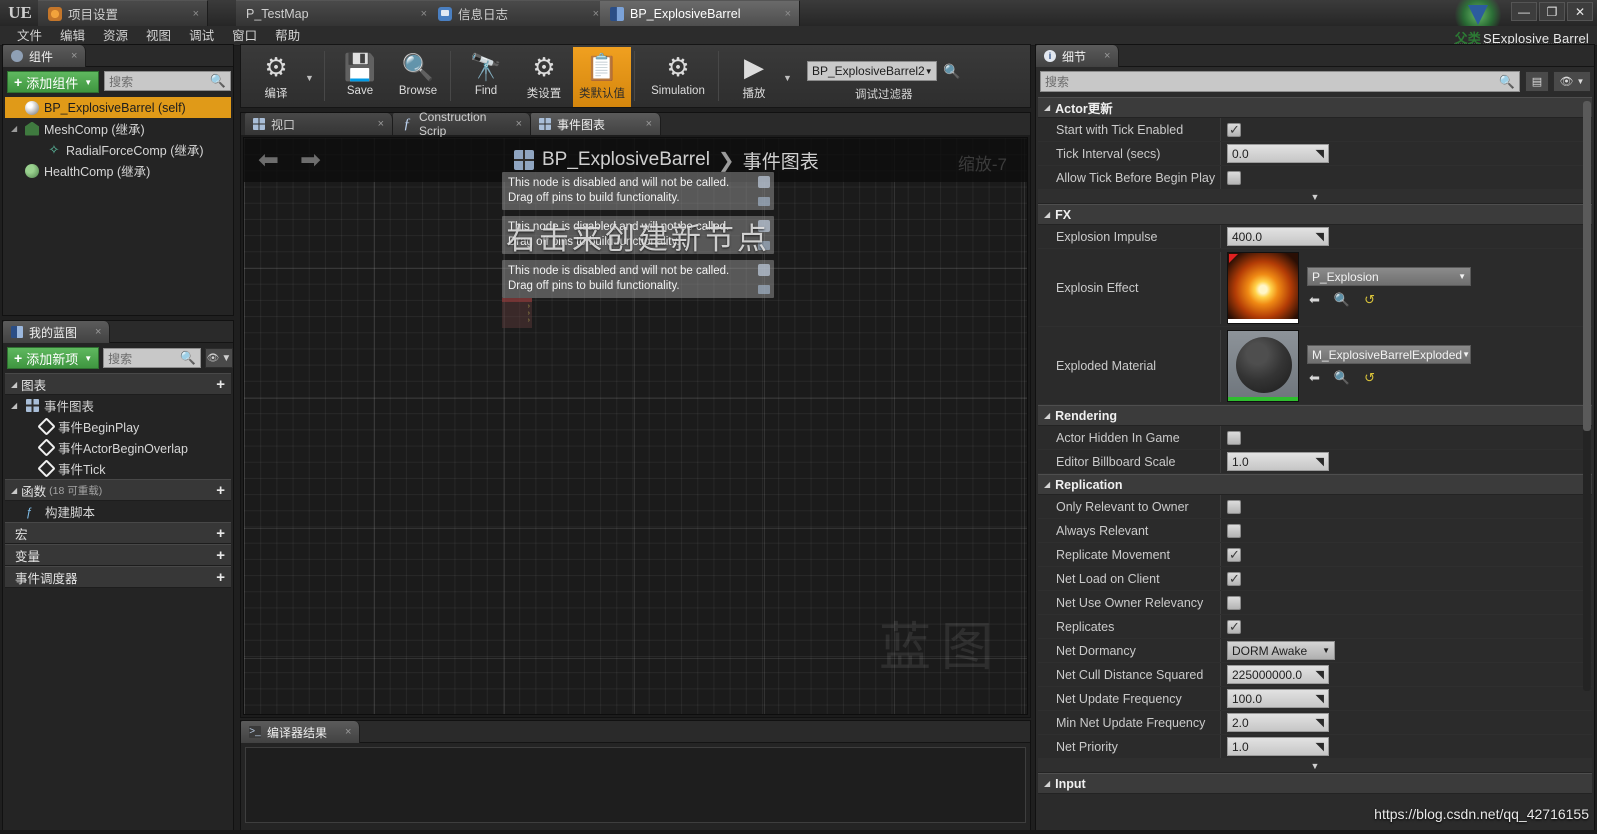  Describe the element at coordinates (544, 77) in the screenshot. I see `toolbar-button--: ⚙ 类设置` at that location.